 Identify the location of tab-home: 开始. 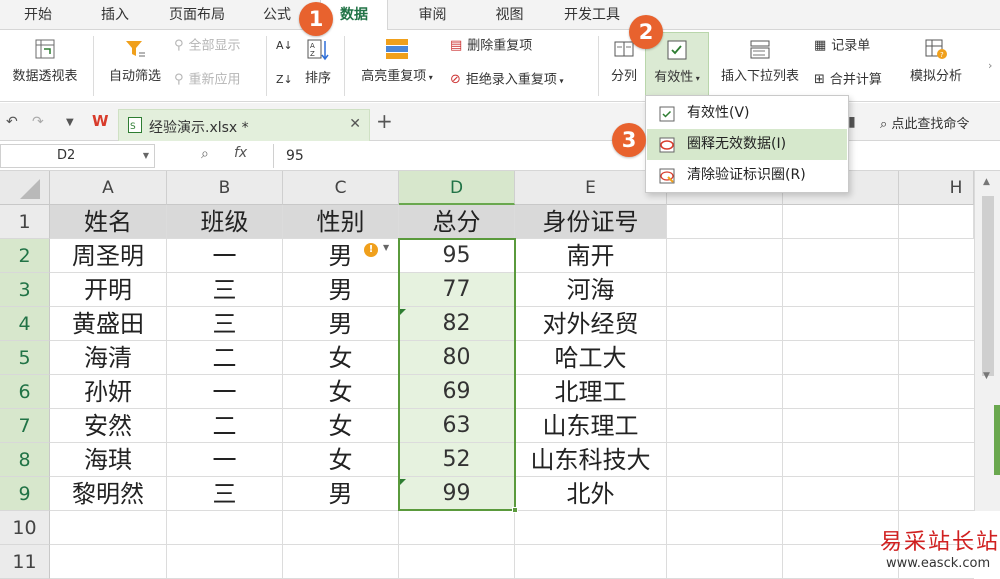
(38, 15).